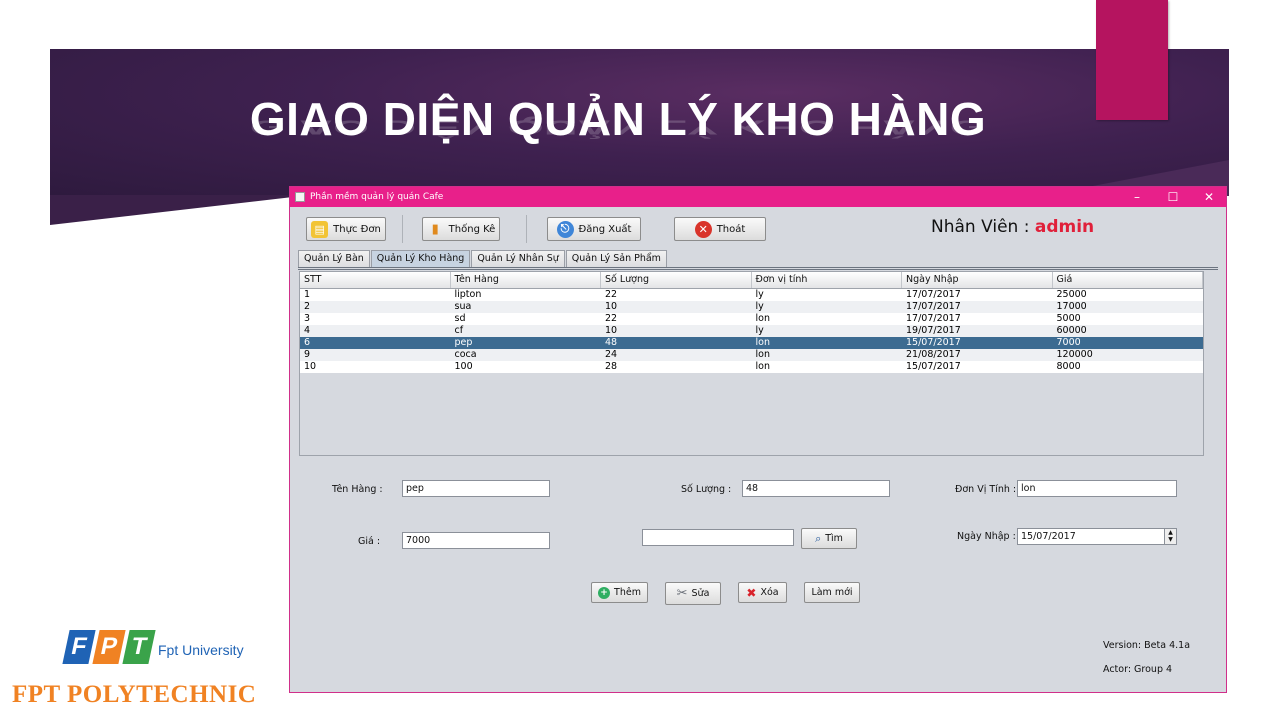 This screenshot has width=1280, height=720. What do you see at coordinates (134, 694) in the screenshot?
I see `polytechnic-logo: FPT POLYTECHNIC` at bounding box center [134, 694].